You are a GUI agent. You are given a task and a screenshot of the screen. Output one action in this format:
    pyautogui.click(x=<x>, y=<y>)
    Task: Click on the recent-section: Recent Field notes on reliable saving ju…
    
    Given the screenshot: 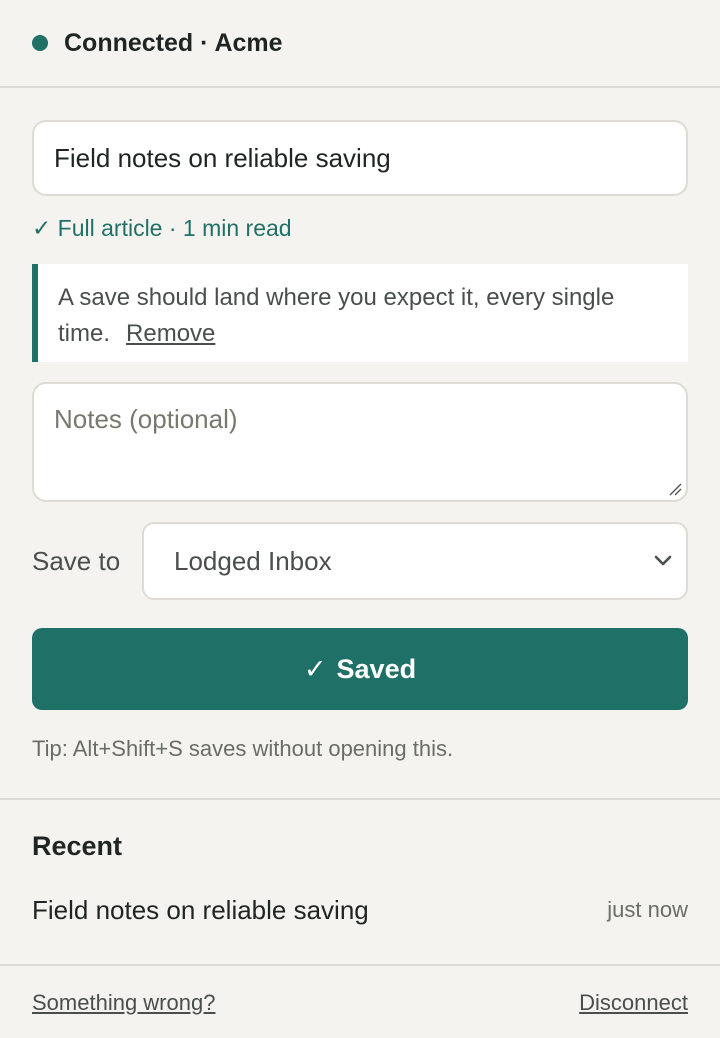 What is the action you would take?
    pyautogui.click(x=360, y=878)
    